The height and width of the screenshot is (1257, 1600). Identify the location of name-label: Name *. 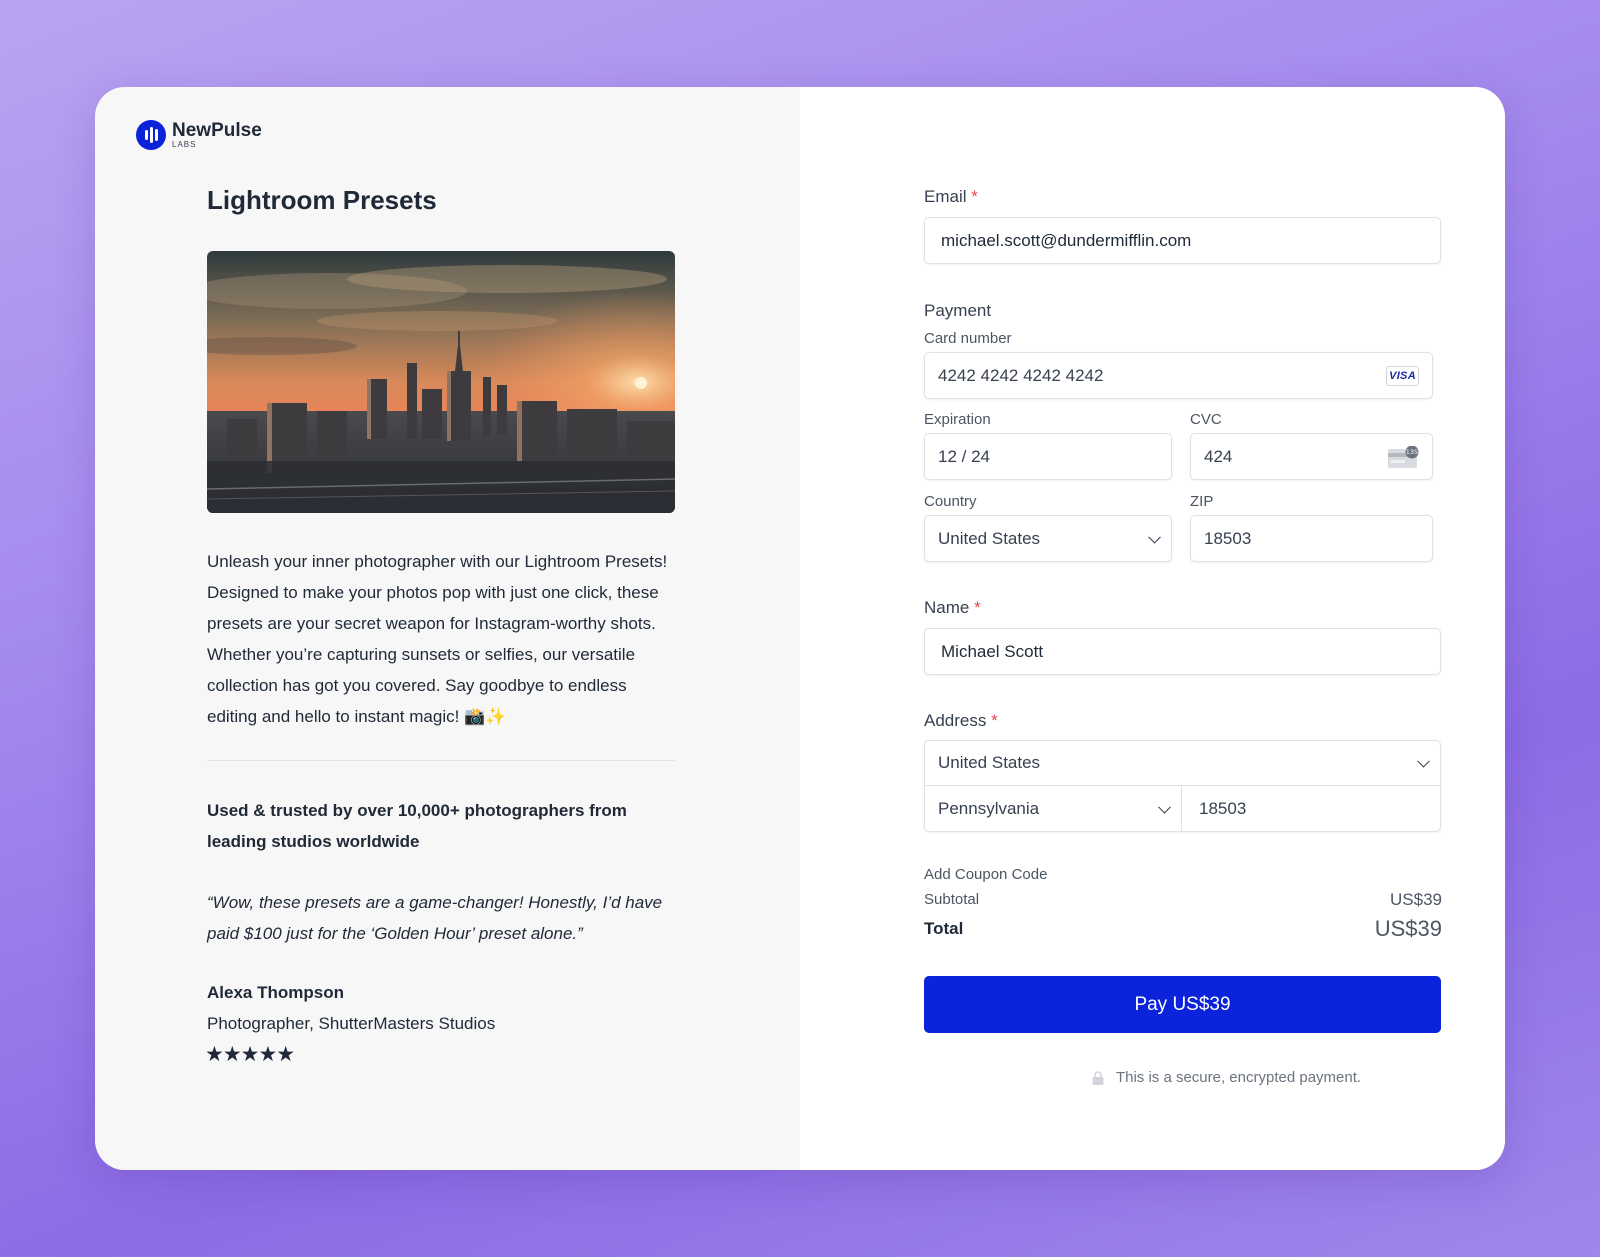
(952, 607).